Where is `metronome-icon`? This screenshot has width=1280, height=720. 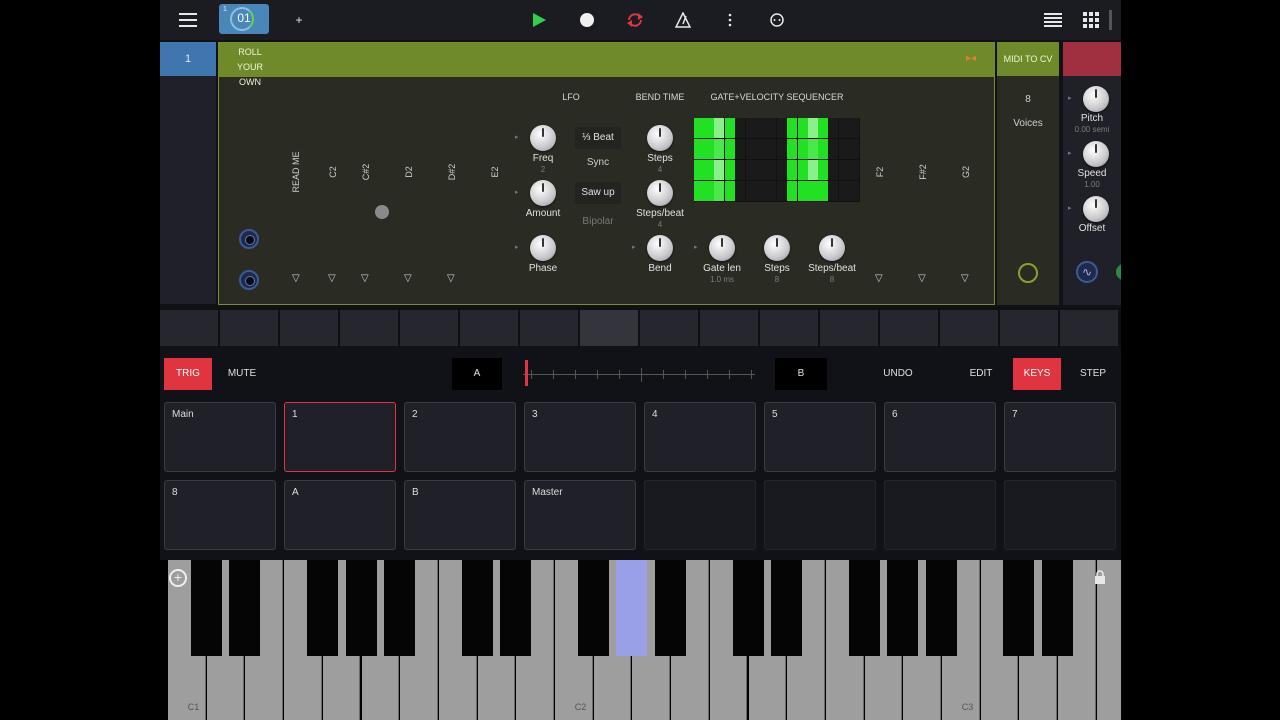 metronome-icon is located at coordinates (683, 20).